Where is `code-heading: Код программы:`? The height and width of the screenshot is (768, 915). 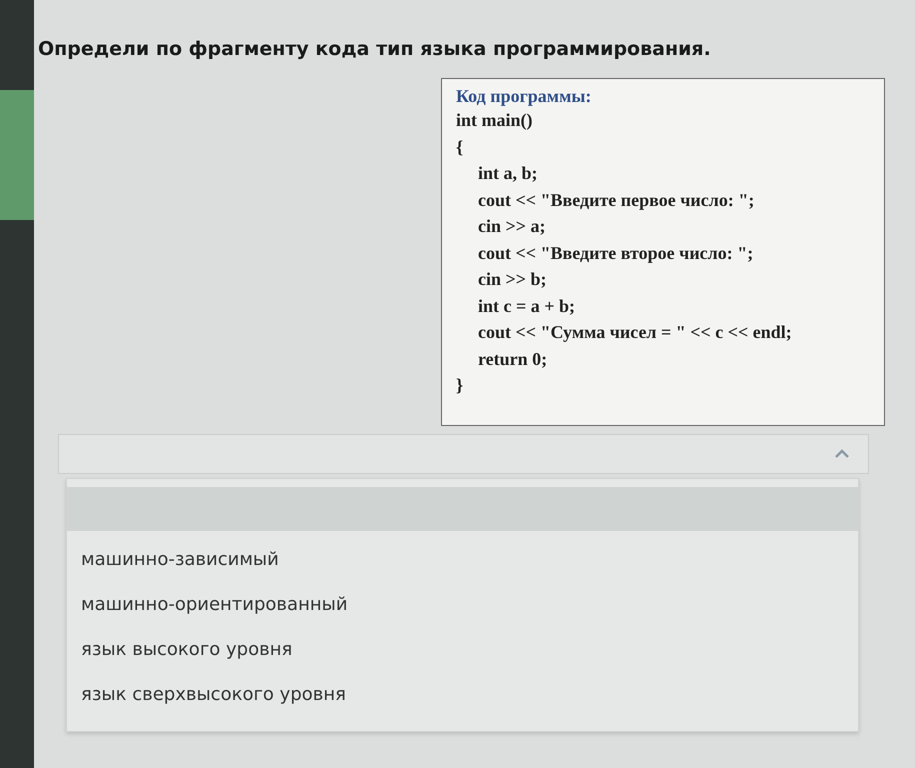 code-heading: Код программы: is located at coordinates (524, 96).